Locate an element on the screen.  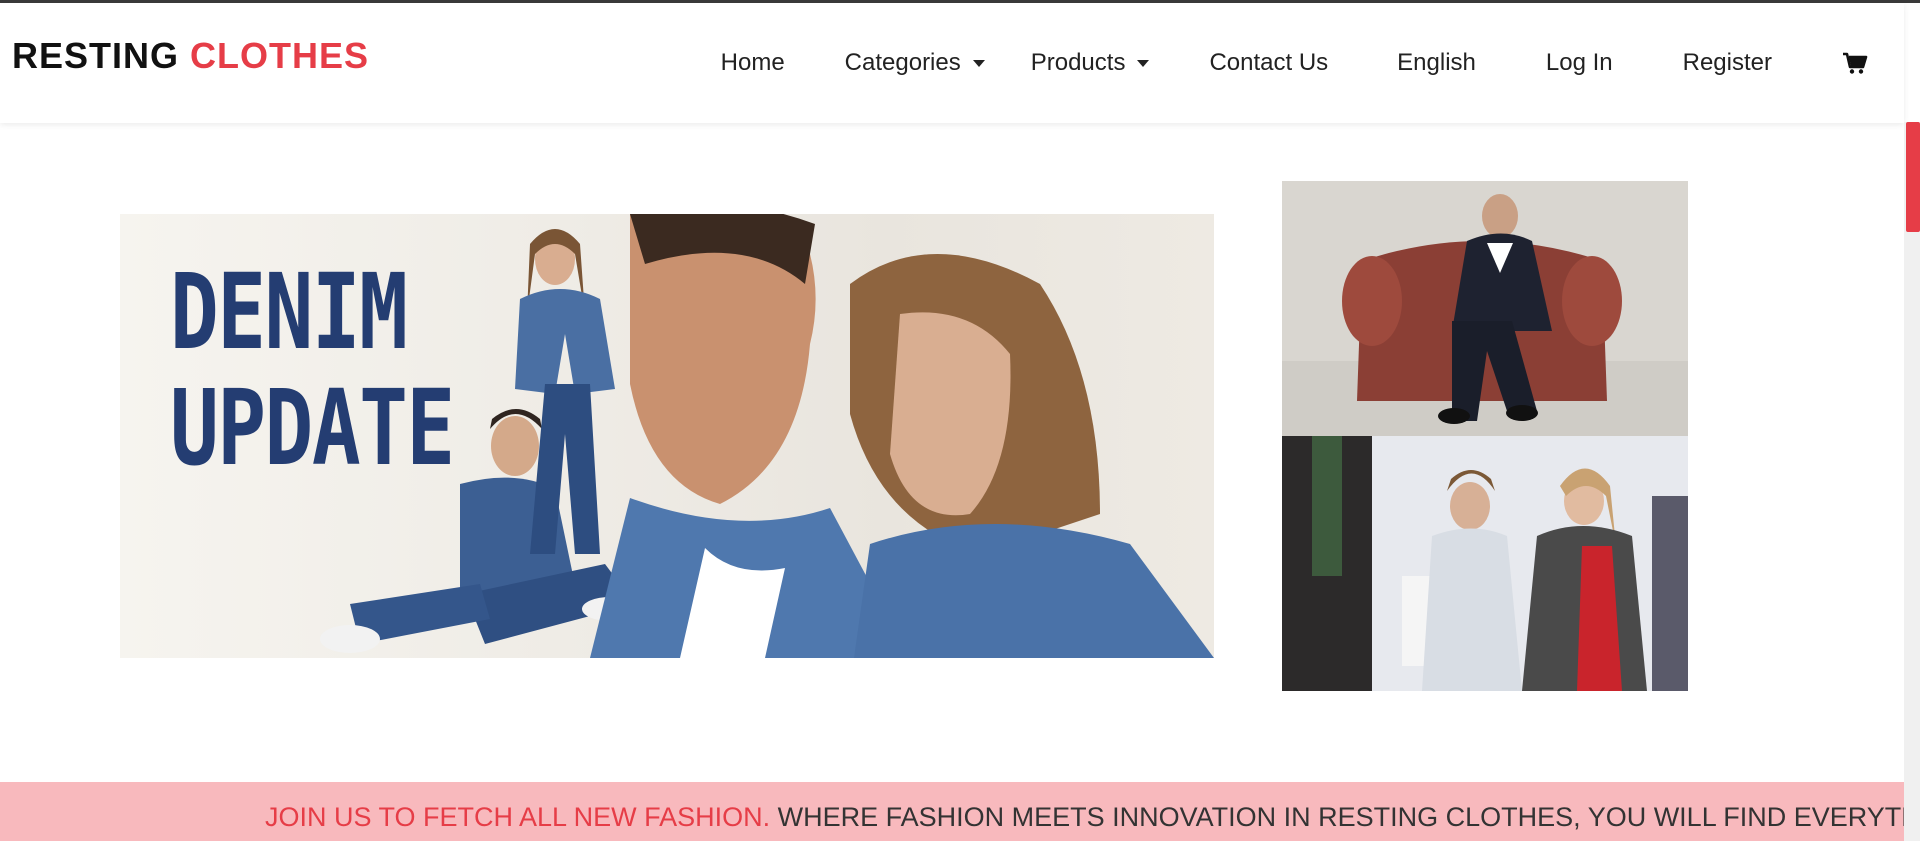
nav-login: Log In is located at coordinates (1579, 63).